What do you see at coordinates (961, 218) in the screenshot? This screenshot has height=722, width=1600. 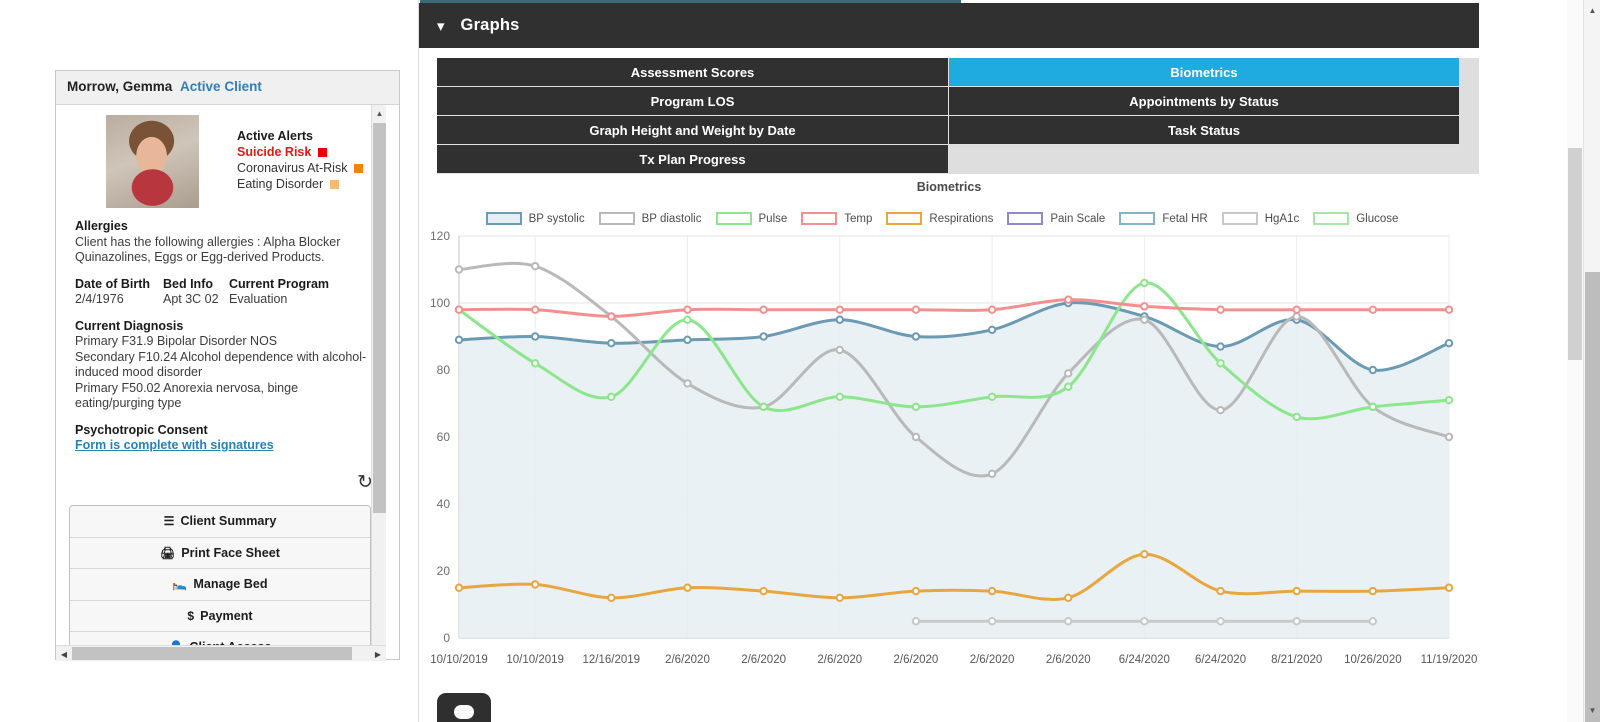 I see `legend-label: Respirations` at bounding box center [961, 218].